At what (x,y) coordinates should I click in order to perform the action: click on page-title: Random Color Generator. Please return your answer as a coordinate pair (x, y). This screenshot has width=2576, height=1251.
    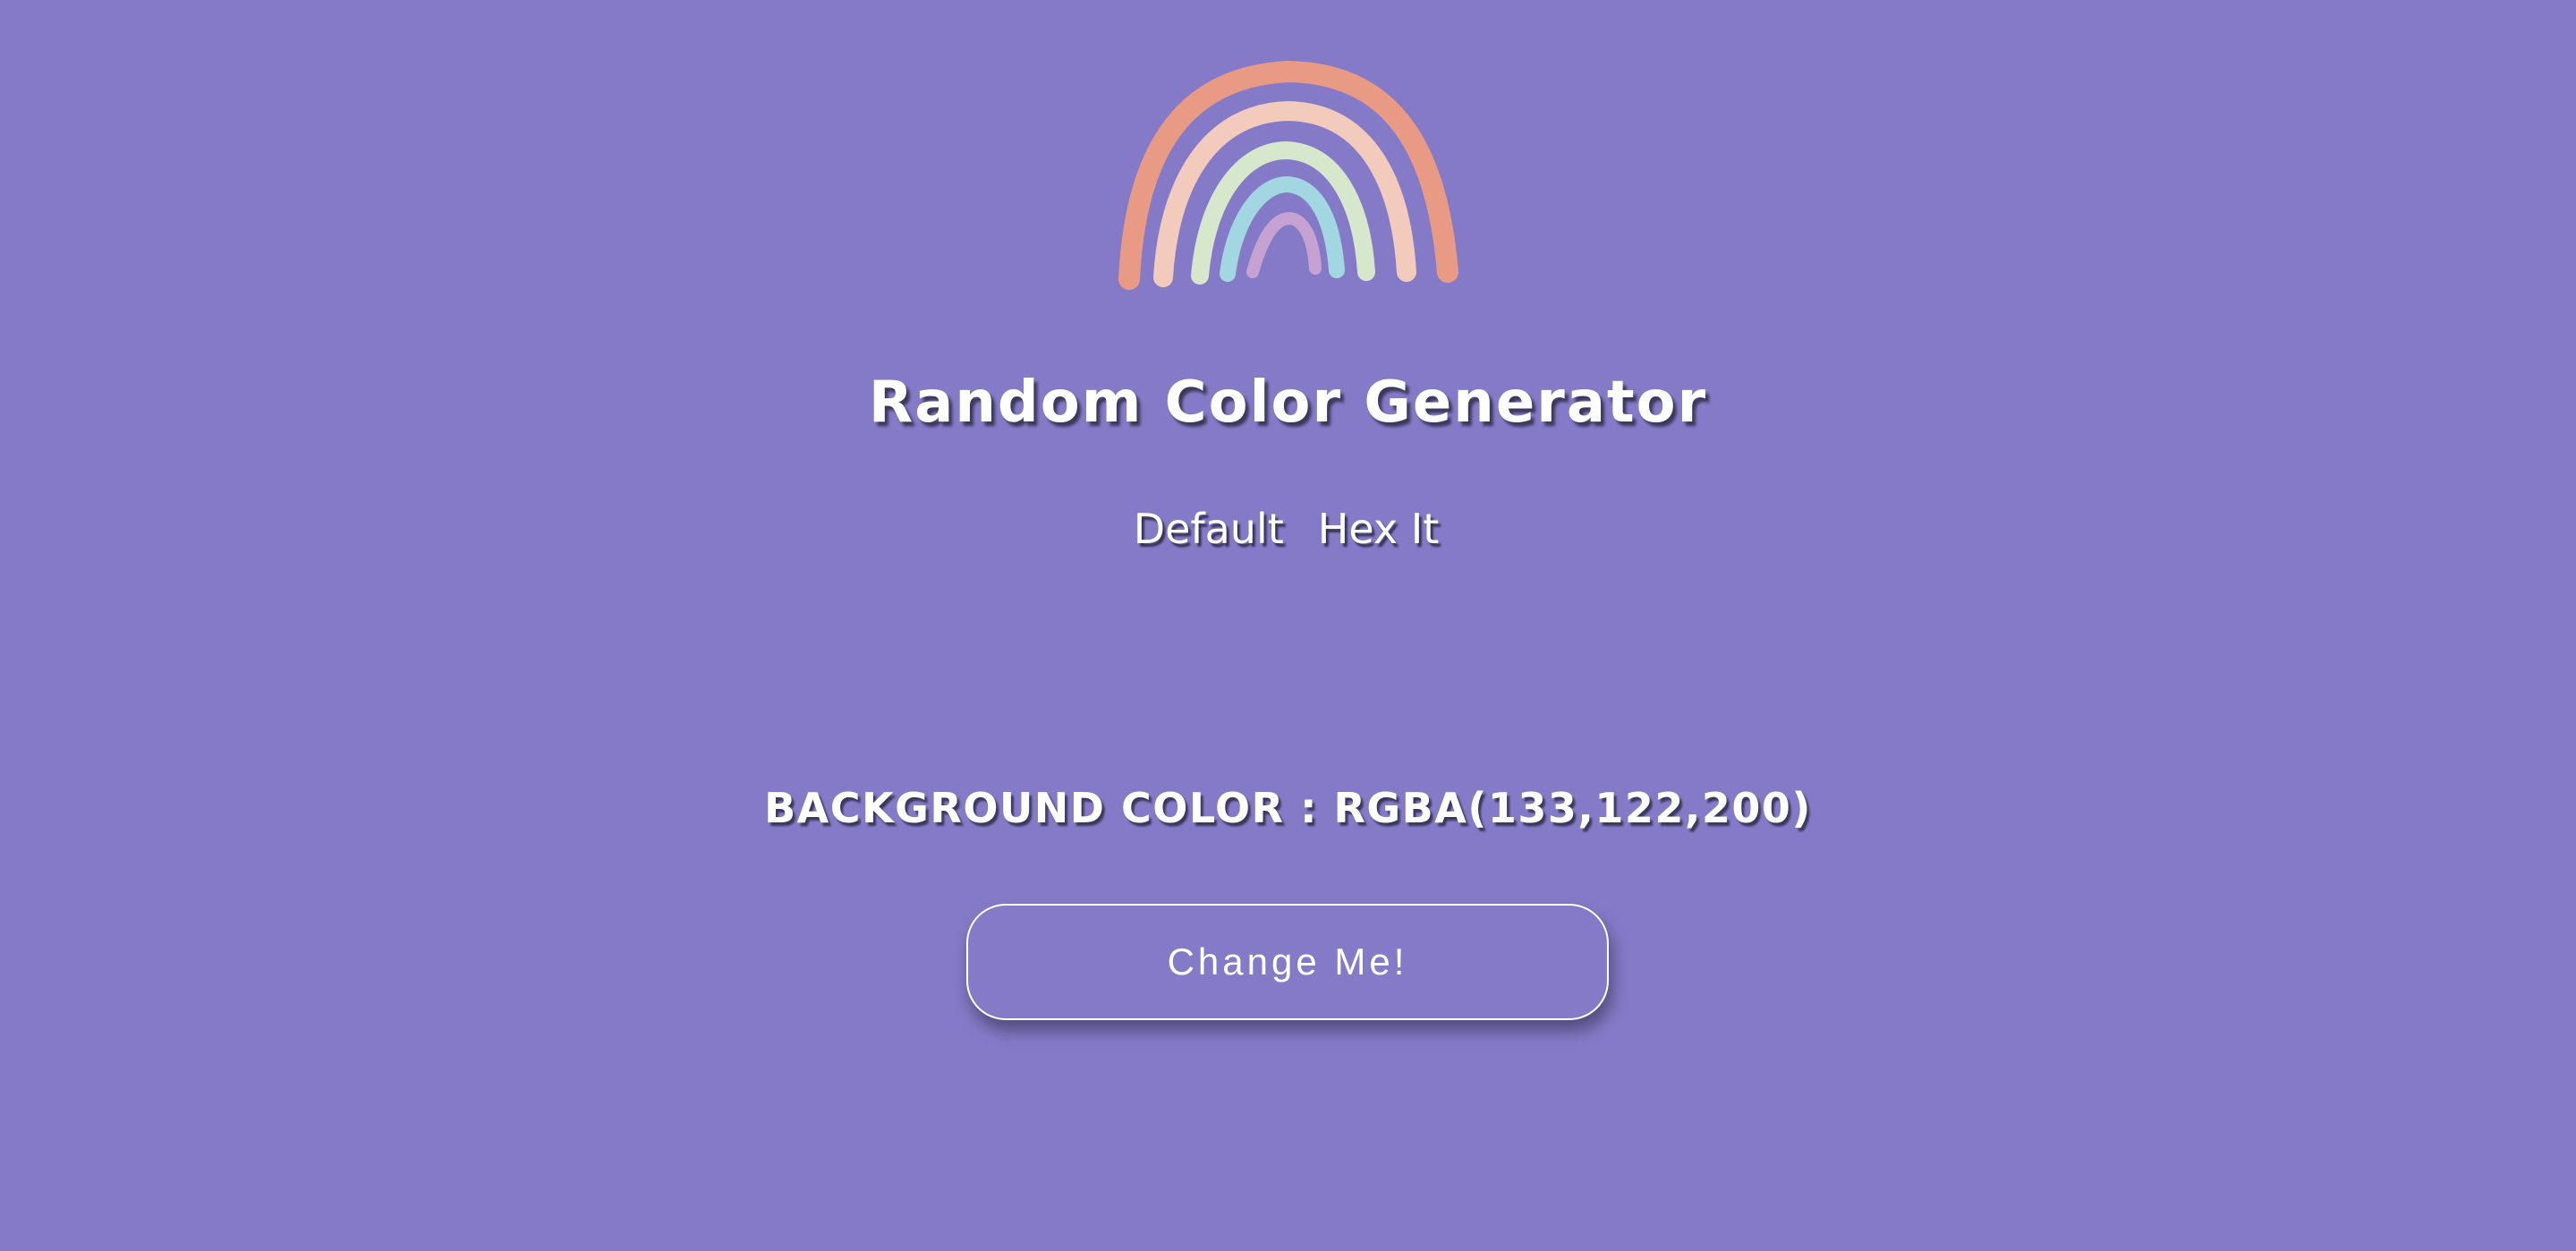
    Looking at the image, I should click on (1288, 403).